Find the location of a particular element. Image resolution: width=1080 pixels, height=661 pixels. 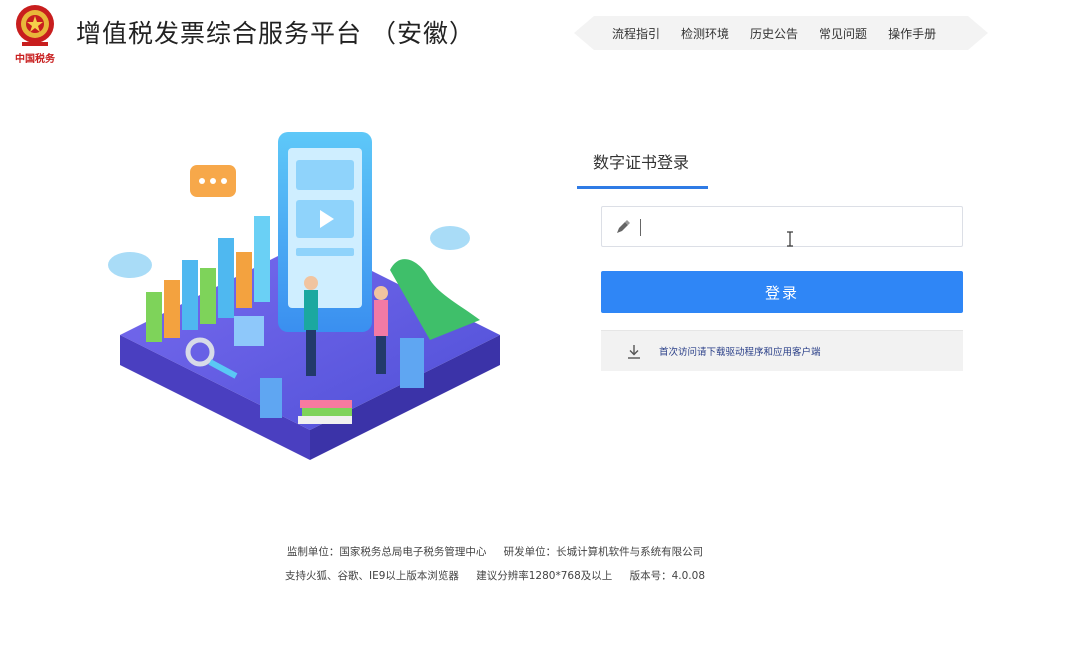

pin-input is located at coordinates (794, 227).